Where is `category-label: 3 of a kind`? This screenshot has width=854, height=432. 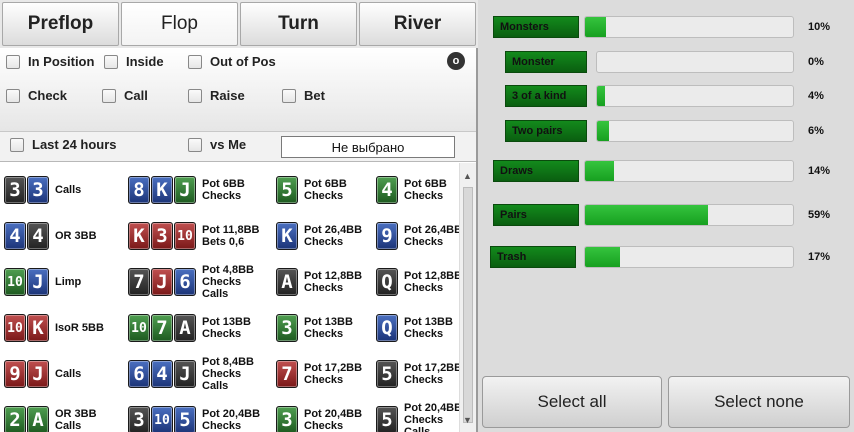
category-label: 3 of a kind is located at coordinates (546, 96).